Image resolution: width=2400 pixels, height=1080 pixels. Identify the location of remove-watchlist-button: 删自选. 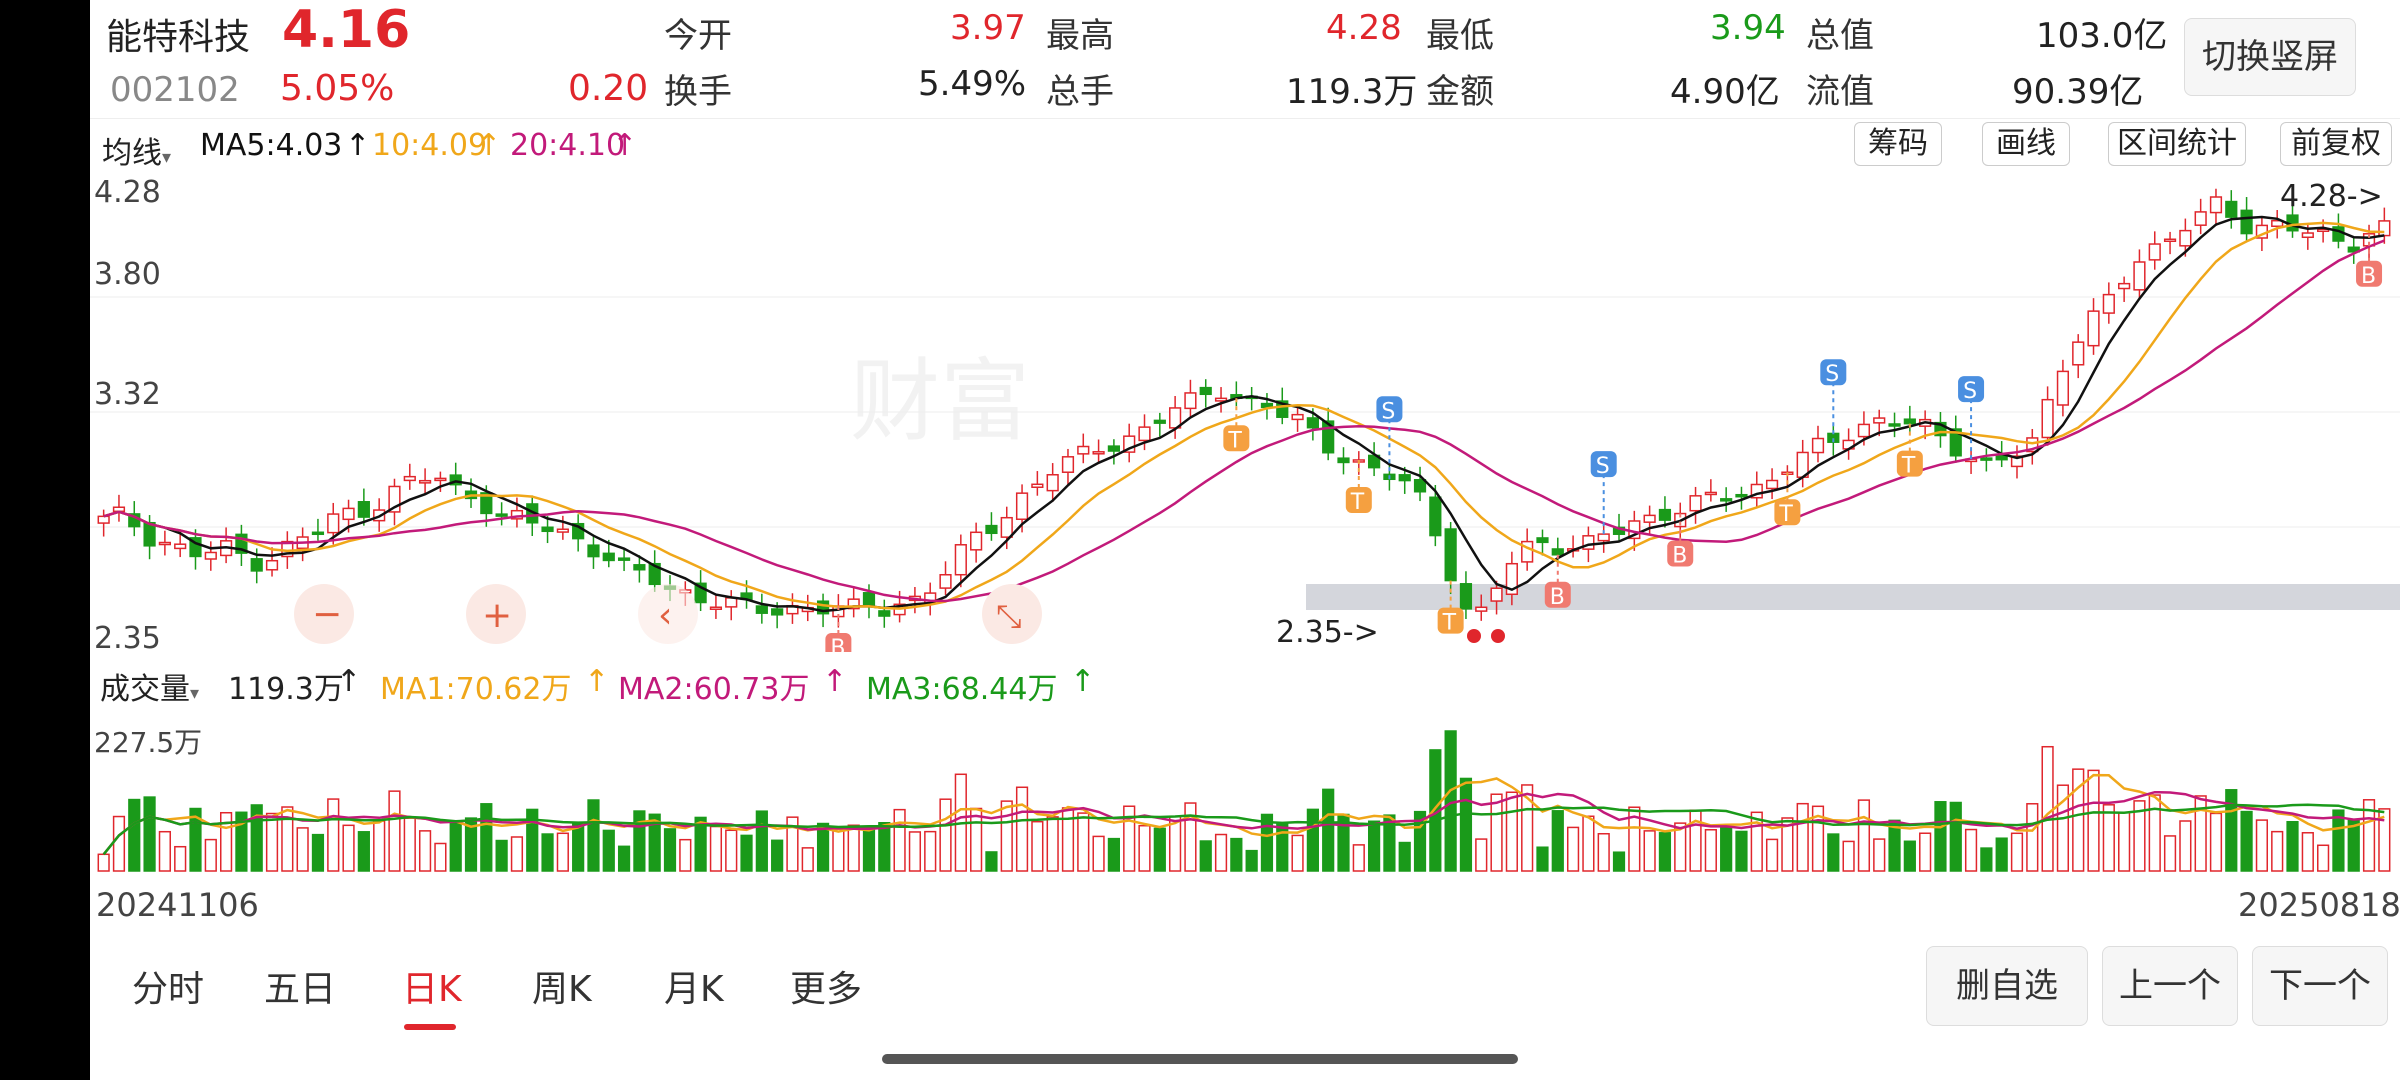
(2007, 986).